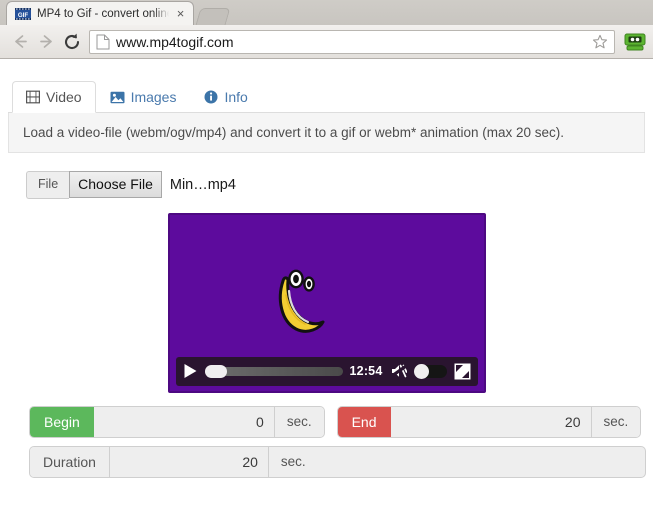  I want to click on address-bar: www.mp4togif.com, so click(352, 41).